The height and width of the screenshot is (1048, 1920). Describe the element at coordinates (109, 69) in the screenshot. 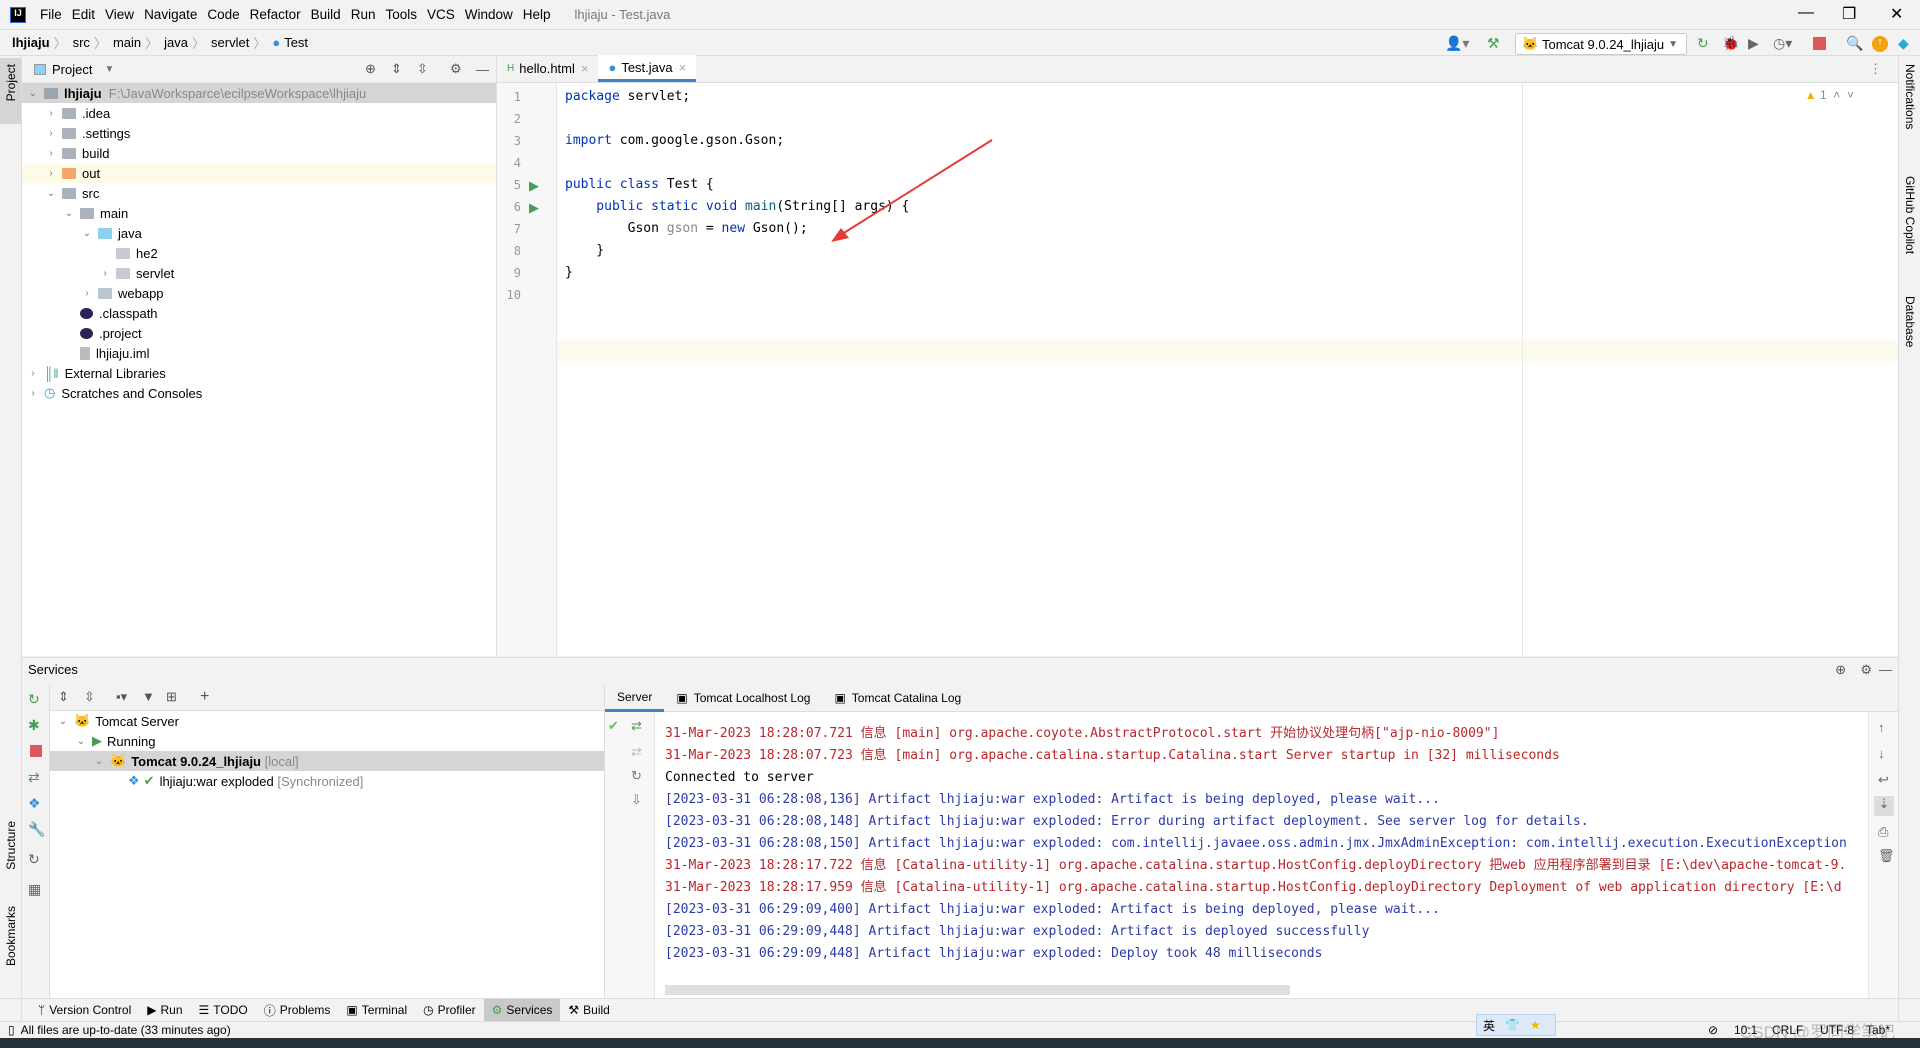

I see `chevron-down-icon: ▼` at that location.